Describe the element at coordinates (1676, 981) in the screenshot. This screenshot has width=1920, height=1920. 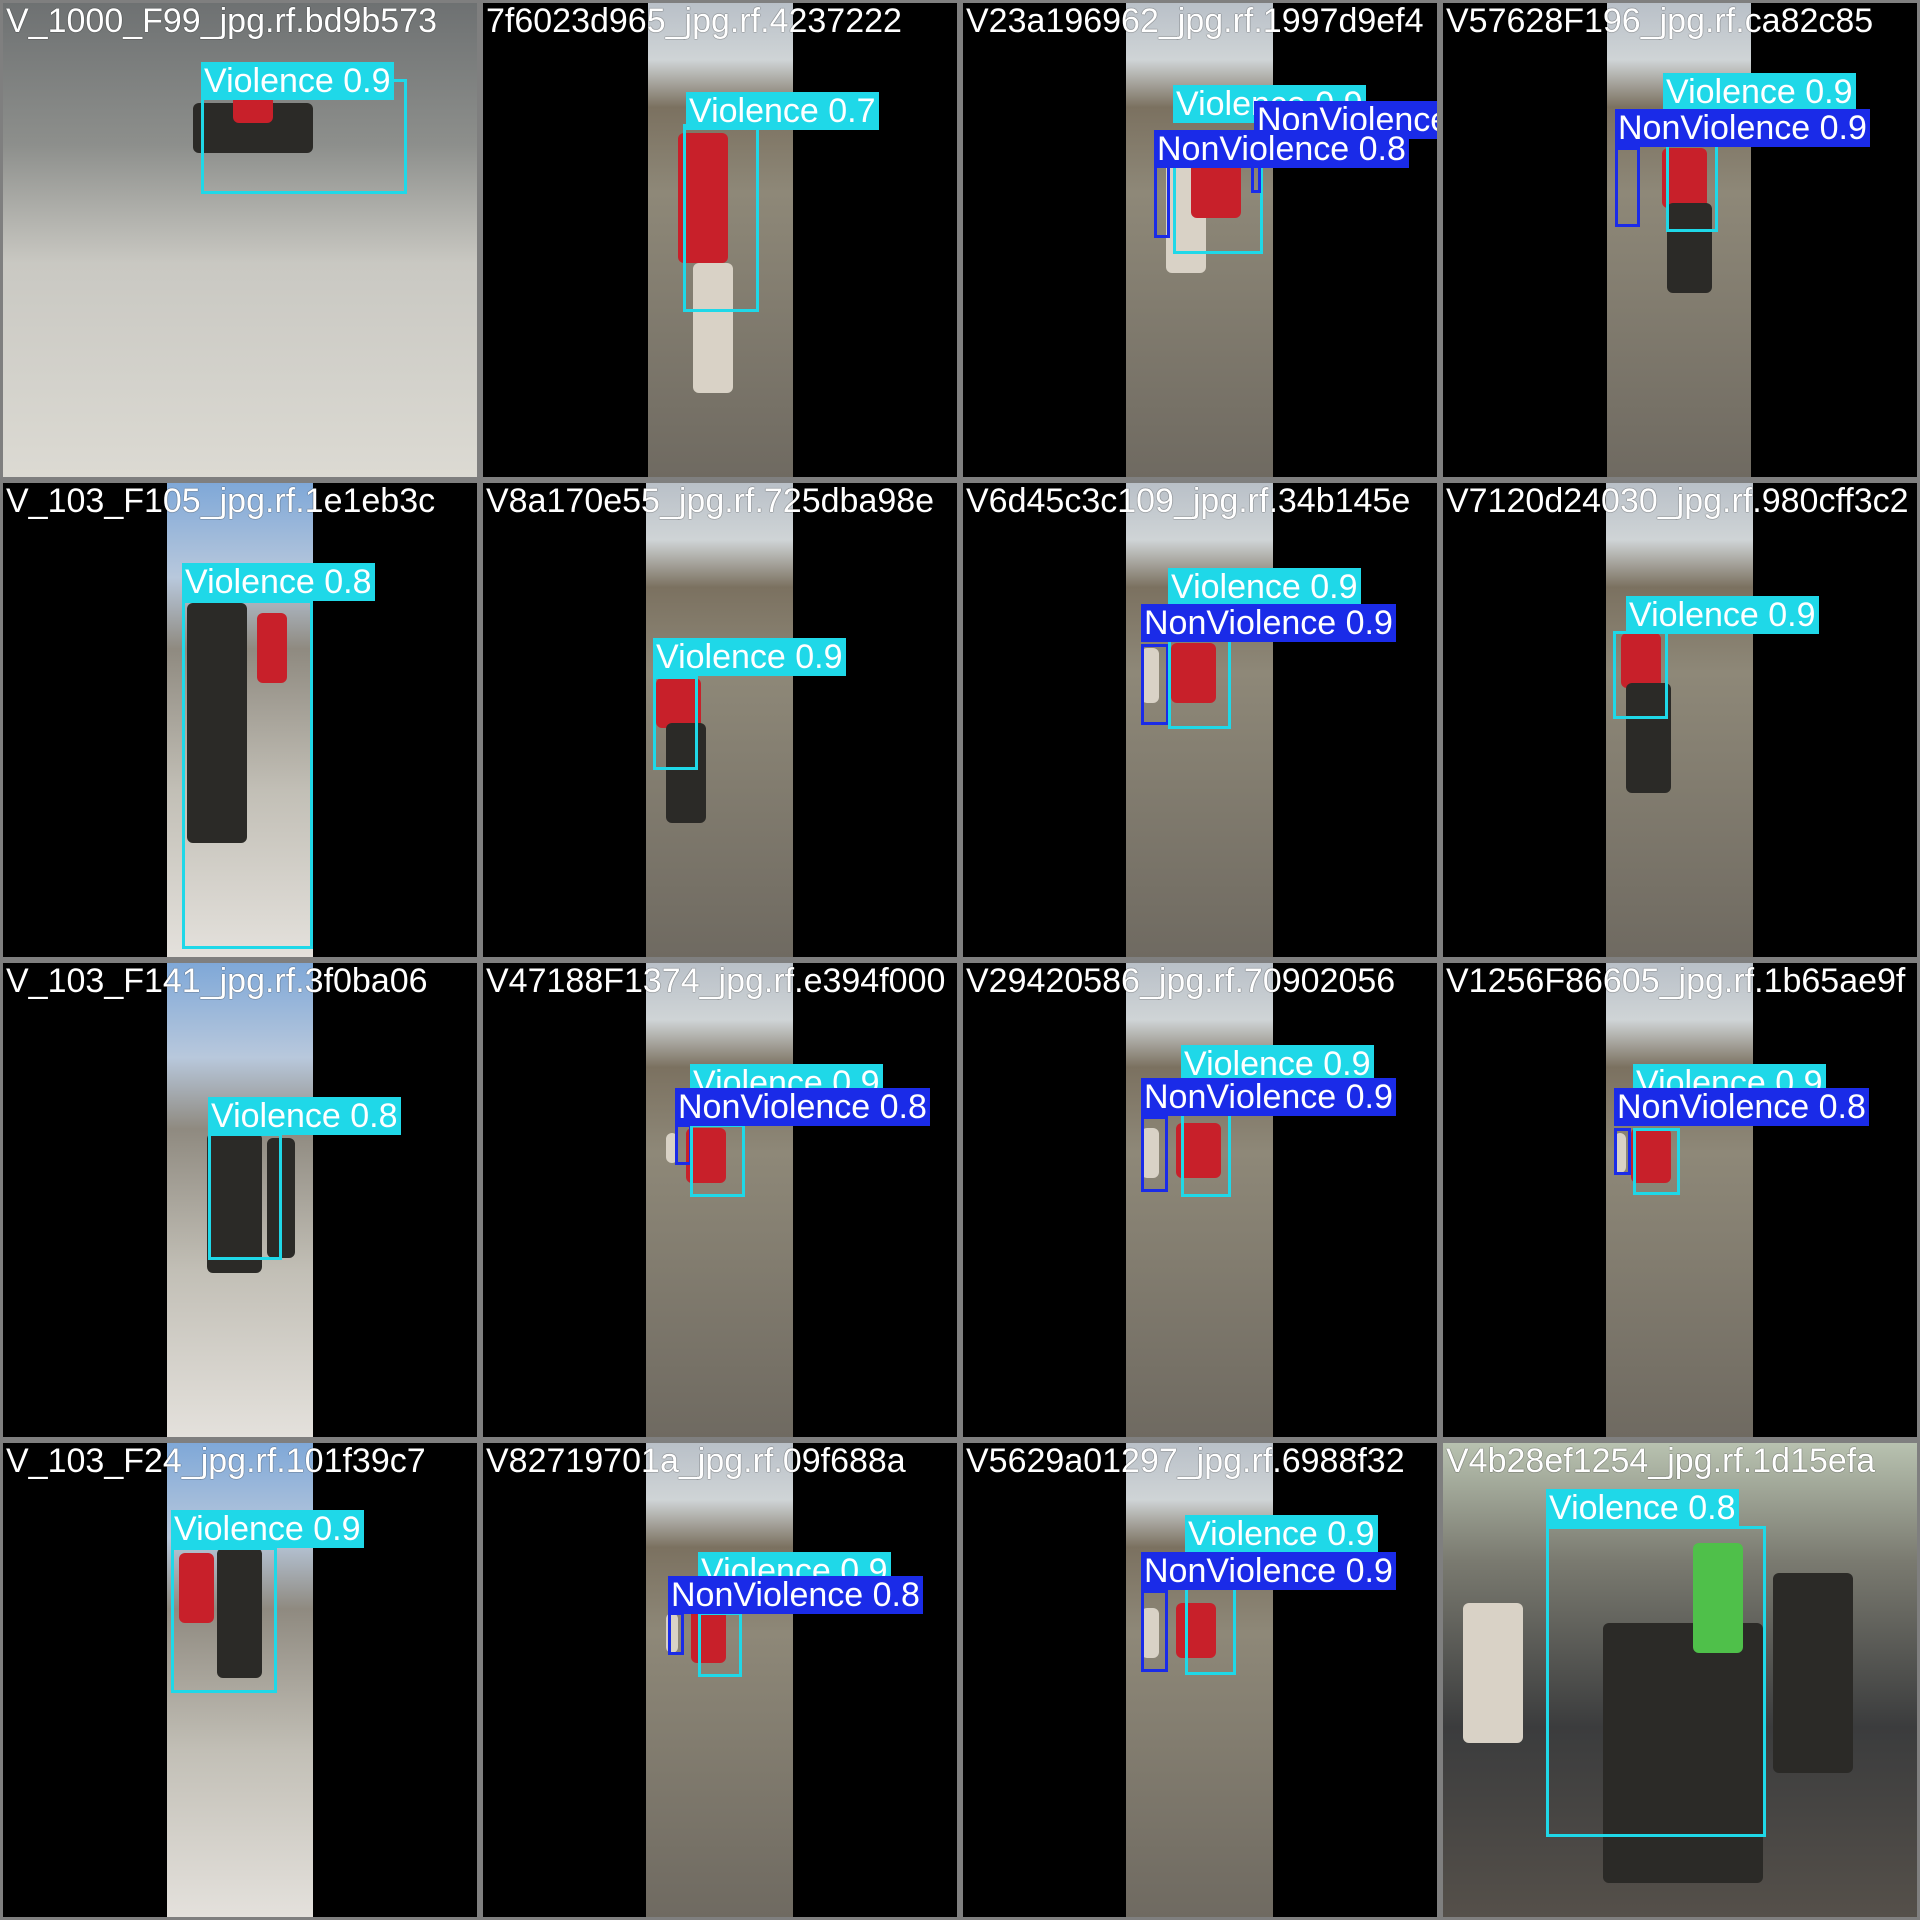
I see `image-caption: V1256F86605_jpg.rf.1b65ae9f` at that location.